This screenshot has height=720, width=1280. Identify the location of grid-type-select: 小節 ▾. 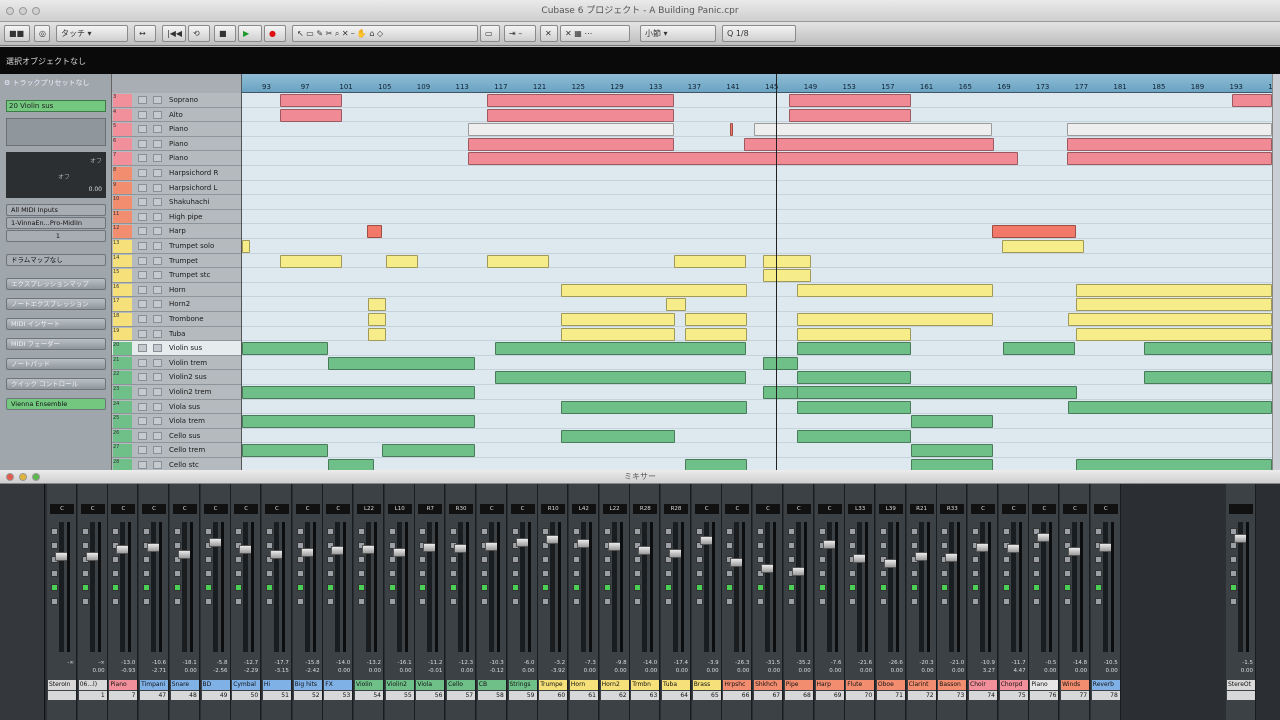
(678, 33).